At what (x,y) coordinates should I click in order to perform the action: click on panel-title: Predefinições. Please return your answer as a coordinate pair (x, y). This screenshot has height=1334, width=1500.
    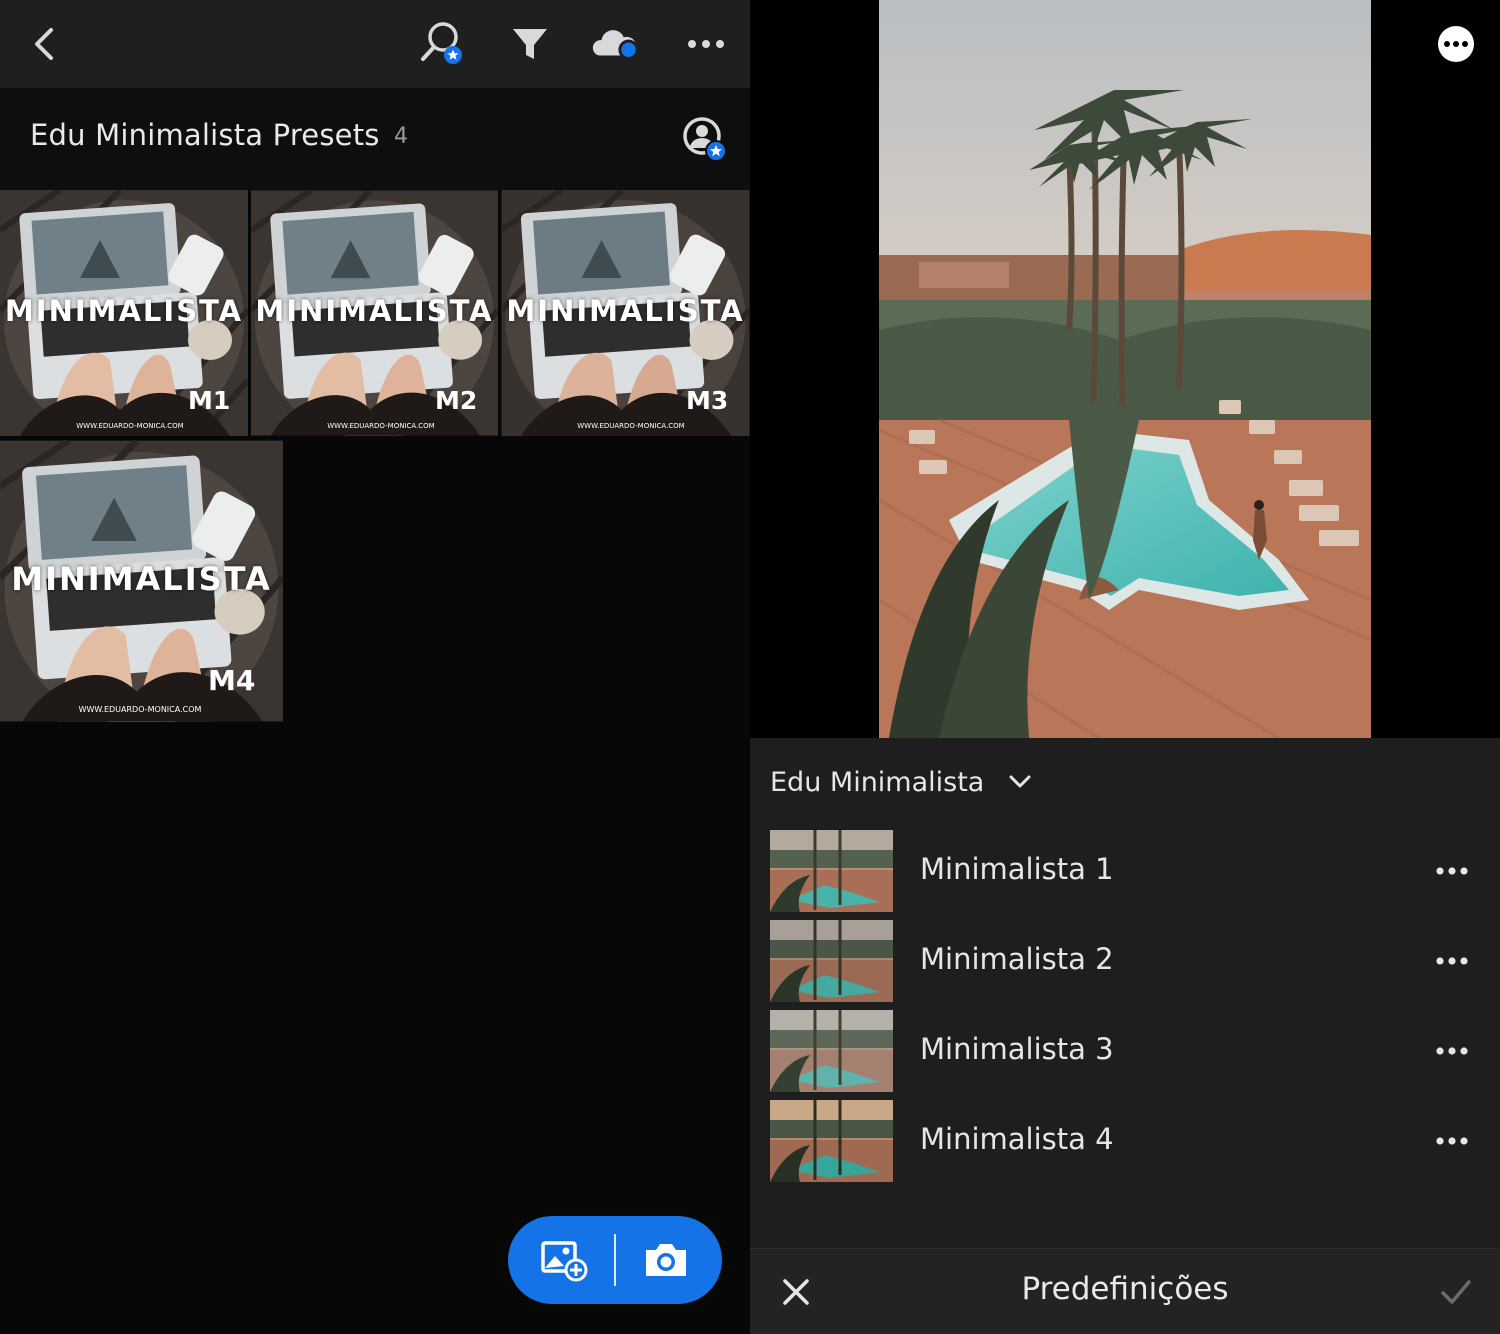
    Looking at the image, I should click on (1125, 1289).